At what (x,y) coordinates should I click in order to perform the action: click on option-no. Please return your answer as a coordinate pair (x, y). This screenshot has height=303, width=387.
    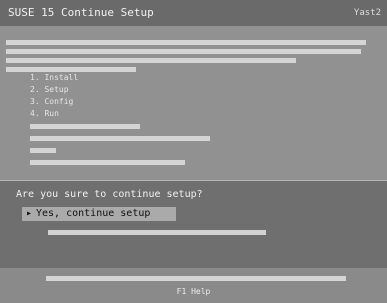
    Looking at the image, I should click on (151, 232).